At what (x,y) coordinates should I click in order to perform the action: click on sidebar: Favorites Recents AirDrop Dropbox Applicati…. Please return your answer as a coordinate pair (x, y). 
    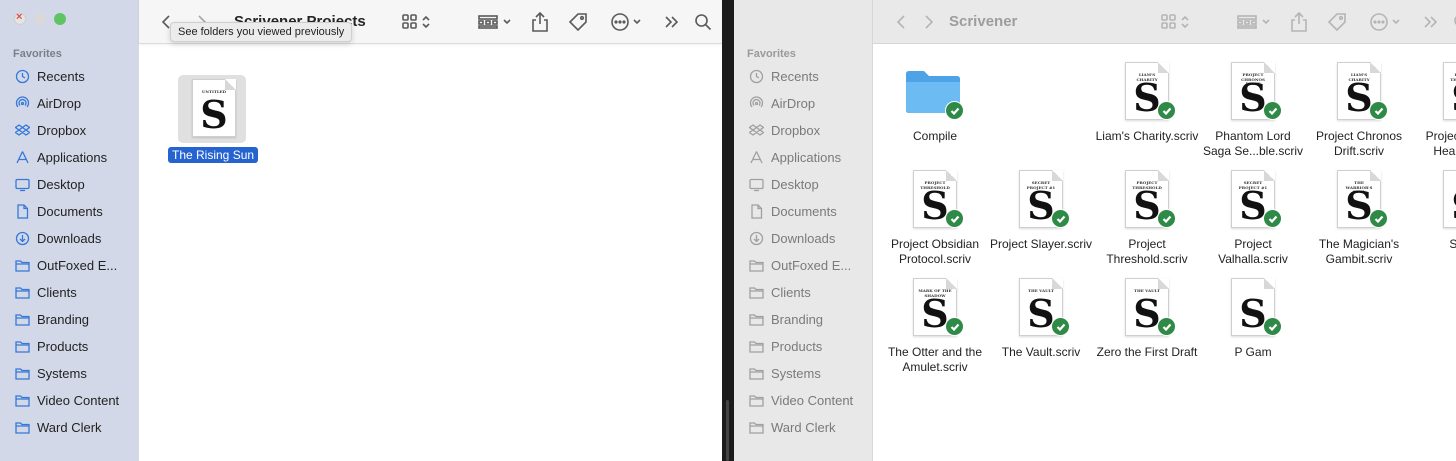
    Looking at the image, I should click on (69, 230).